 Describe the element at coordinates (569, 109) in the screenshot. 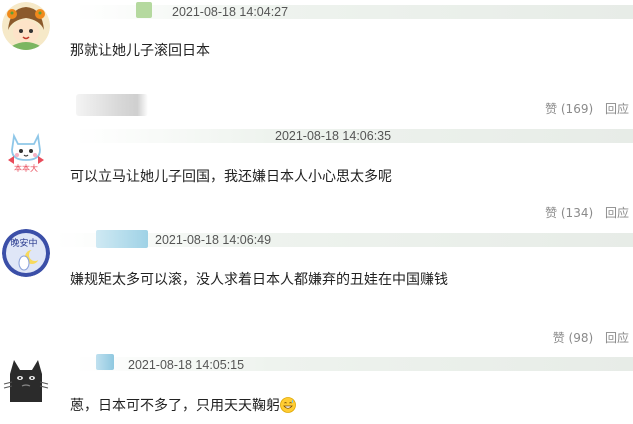

I see `like-button: 赞 (169)` at that location.